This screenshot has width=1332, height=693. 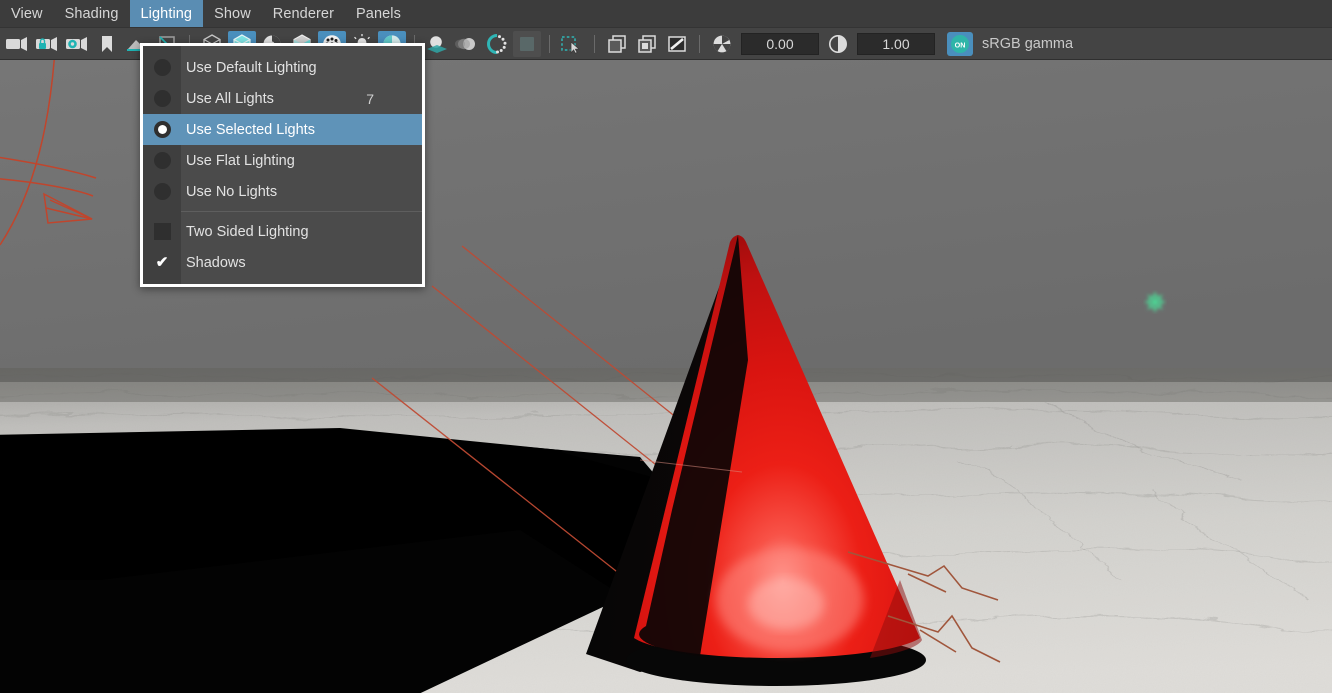 What do you see at coordinates (467, 44) in the screenshot?
I see `motion-blur-icon` at bounding box center [467, 44].